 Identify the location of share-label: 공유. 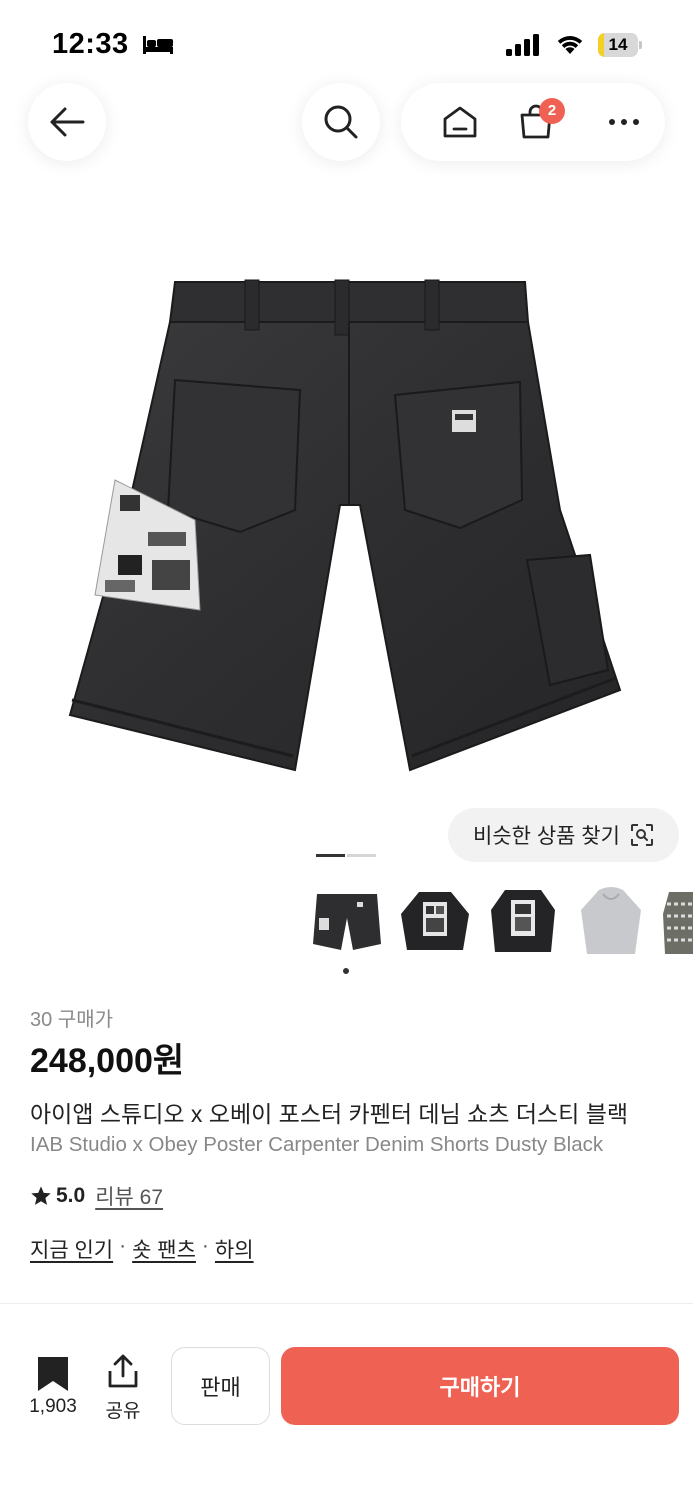
(123, 1411).